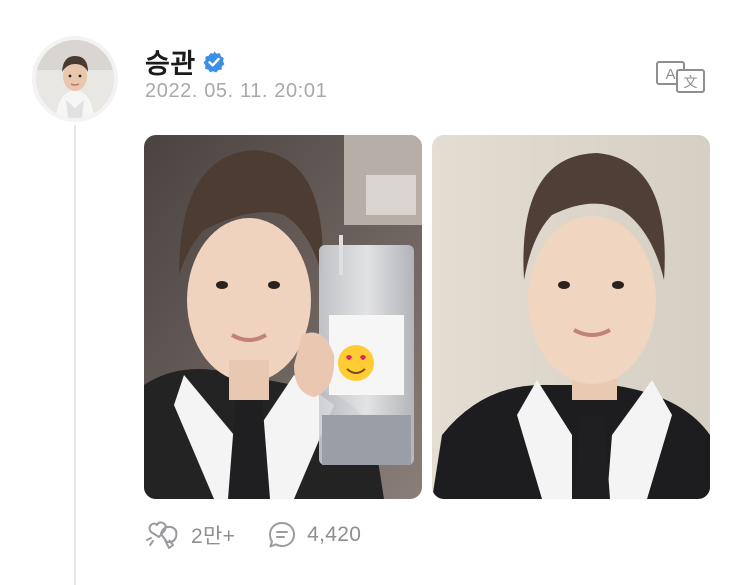  I want to click on verified-badge-icon, so click(214, 62).